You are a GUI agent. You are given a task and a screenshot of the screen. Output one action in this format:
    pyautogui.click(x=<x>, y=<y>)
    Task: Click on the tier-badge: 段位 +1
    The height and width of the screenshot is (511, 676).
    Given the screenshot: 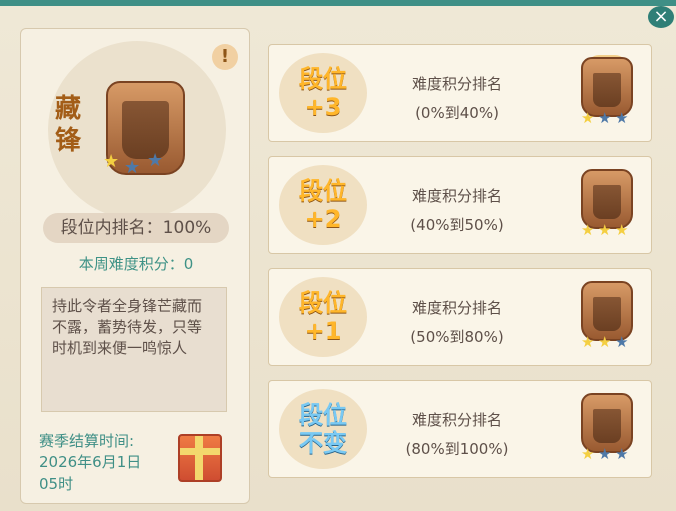 What is the action you would take?
    pyautogui.click(x=323, y=317)
    